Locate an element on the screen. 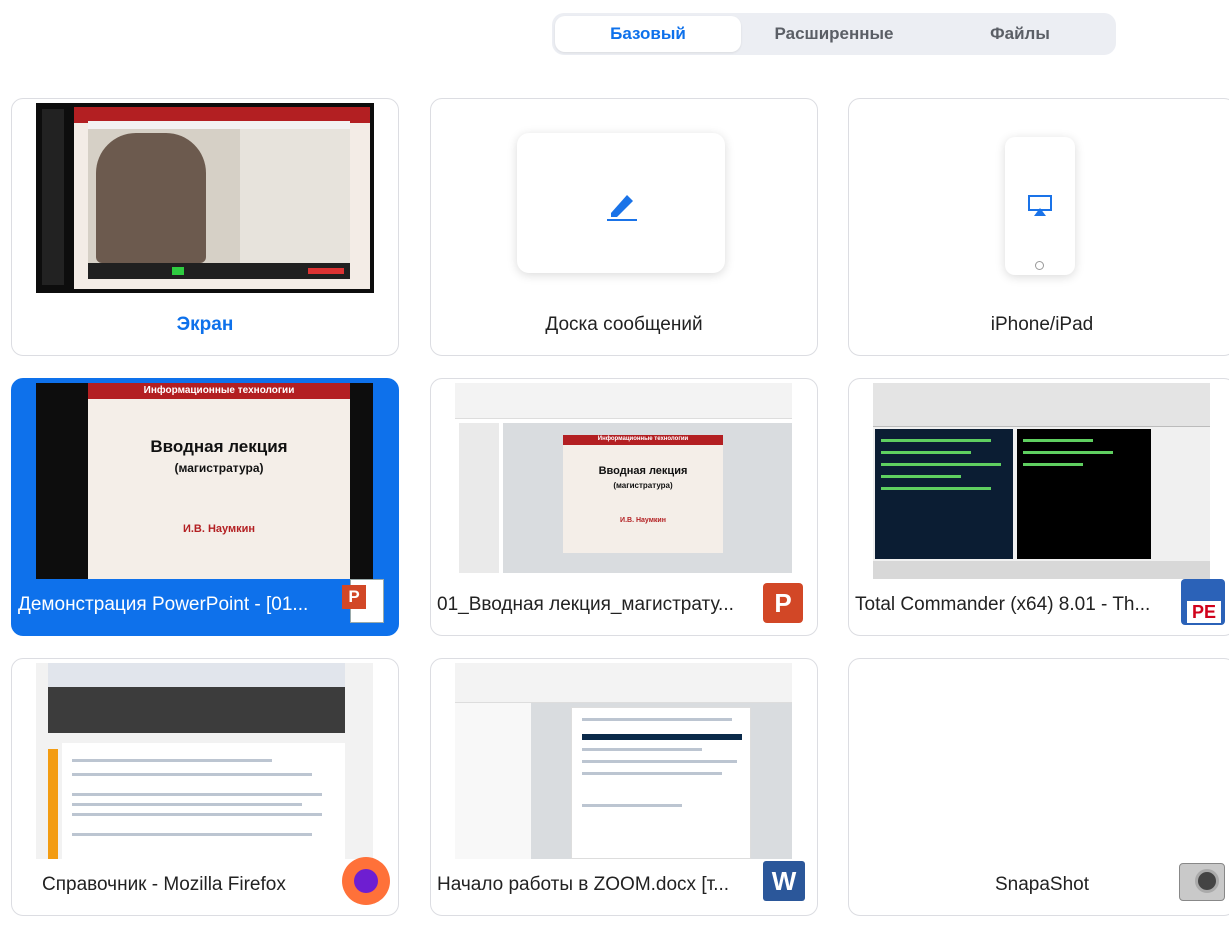 This screenshot has width=1229, height=925. home-button-icon is located at coordinates (1039, 265).